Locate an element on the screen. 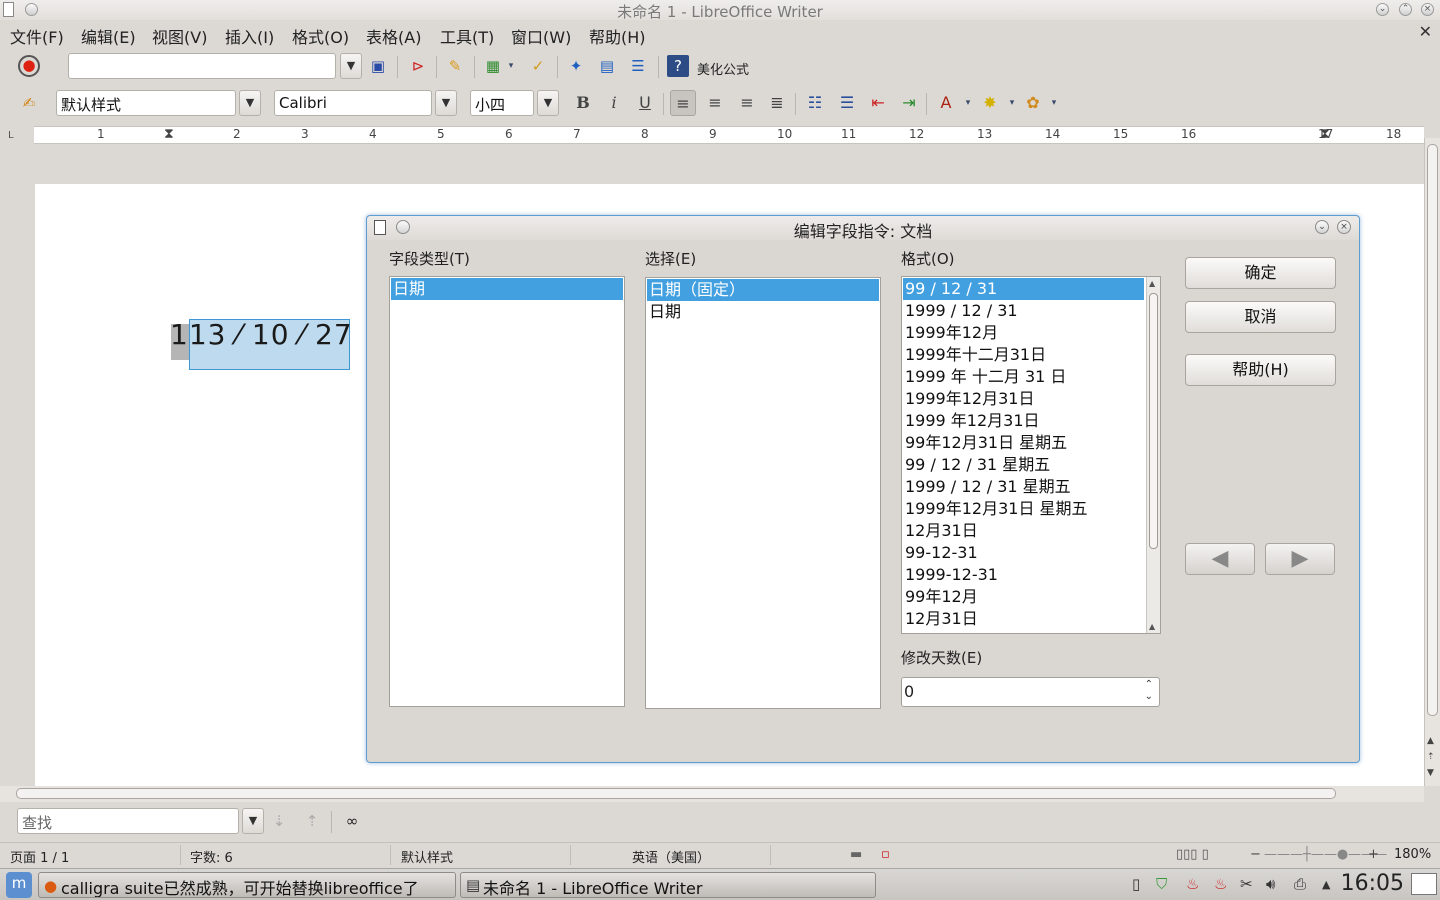 This screenshot has height=900, width=1440. notes-icon: ▯ is located at coordinates (1136, 884).